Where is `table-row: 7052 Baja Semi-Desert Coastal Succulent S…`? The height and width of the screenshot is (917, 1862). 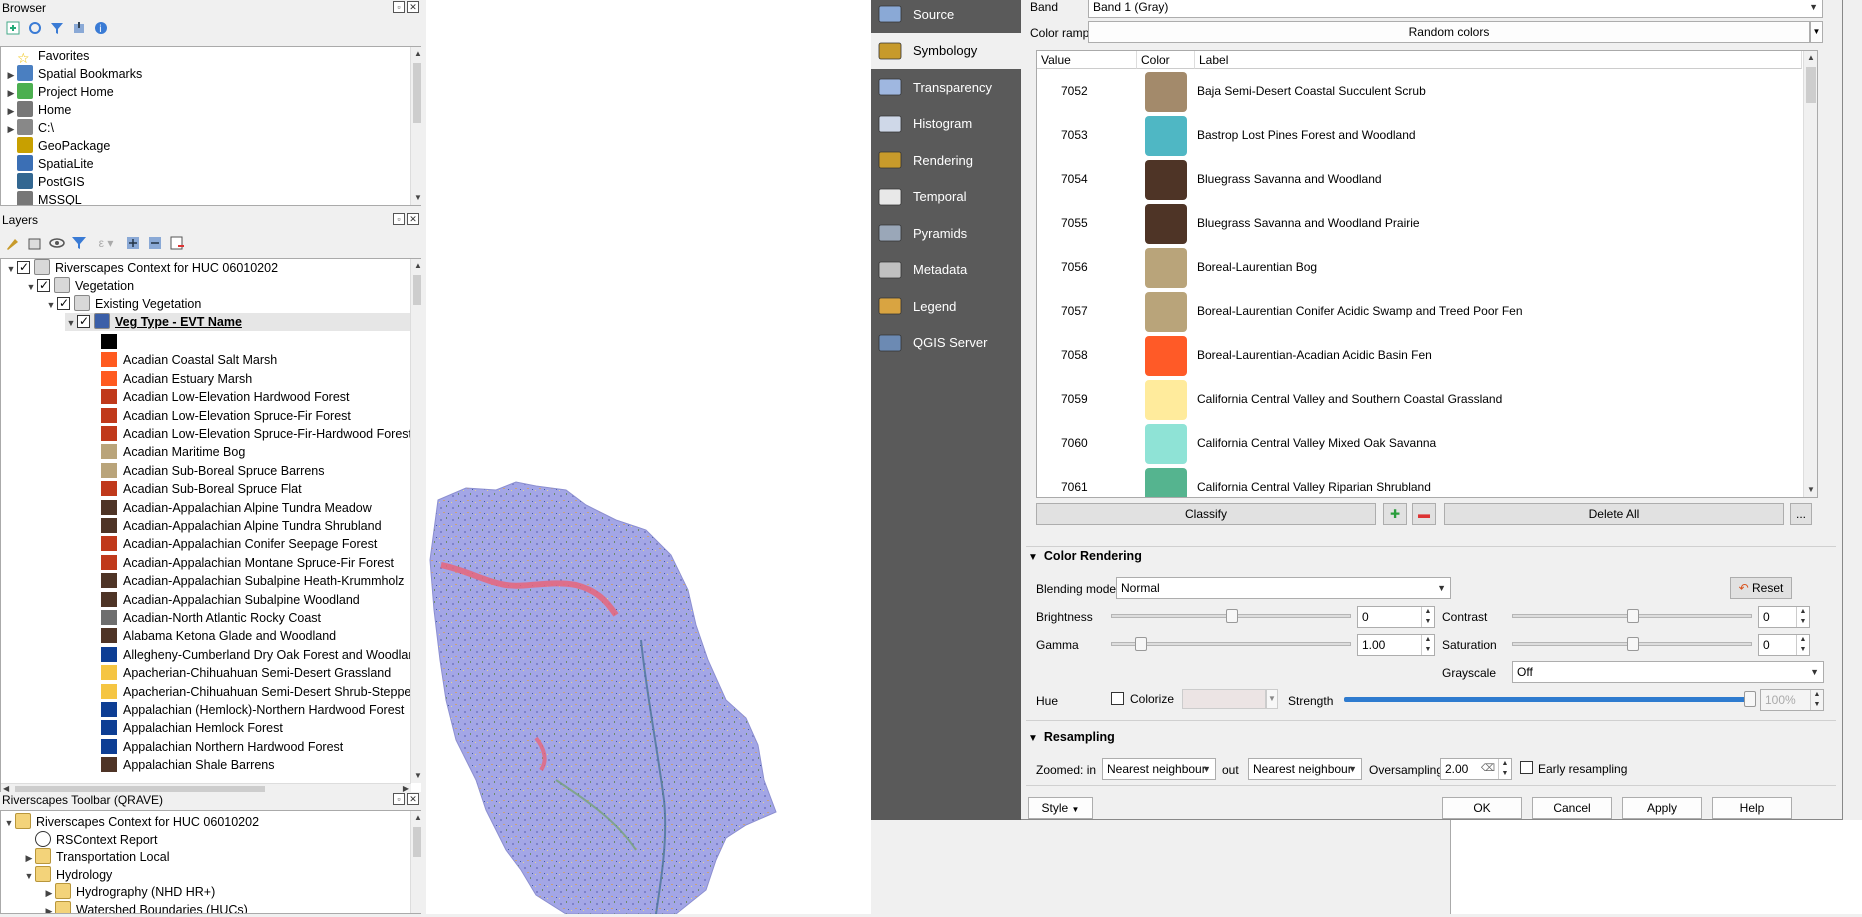
table-row: 7052 Baja Semi-Desert Coastal Succulent S… is located at coordinates (1419, 92).